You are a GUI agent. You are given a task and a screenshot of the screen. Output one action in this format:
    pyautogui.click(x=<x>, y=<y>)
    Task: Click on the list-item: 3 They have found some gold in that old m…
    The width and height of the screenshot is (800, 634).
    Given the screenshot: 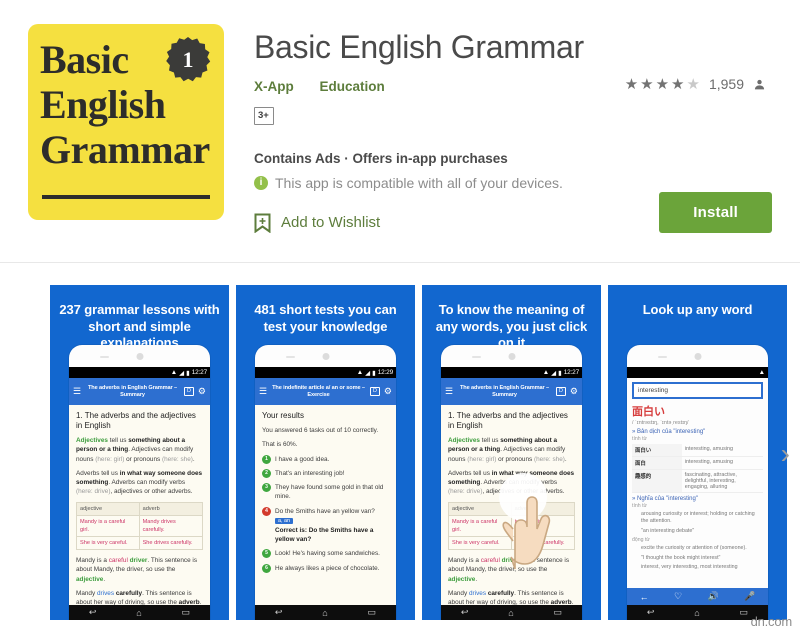 What is the action you would take?
    pyautogui.click(x=325, y=492)
    